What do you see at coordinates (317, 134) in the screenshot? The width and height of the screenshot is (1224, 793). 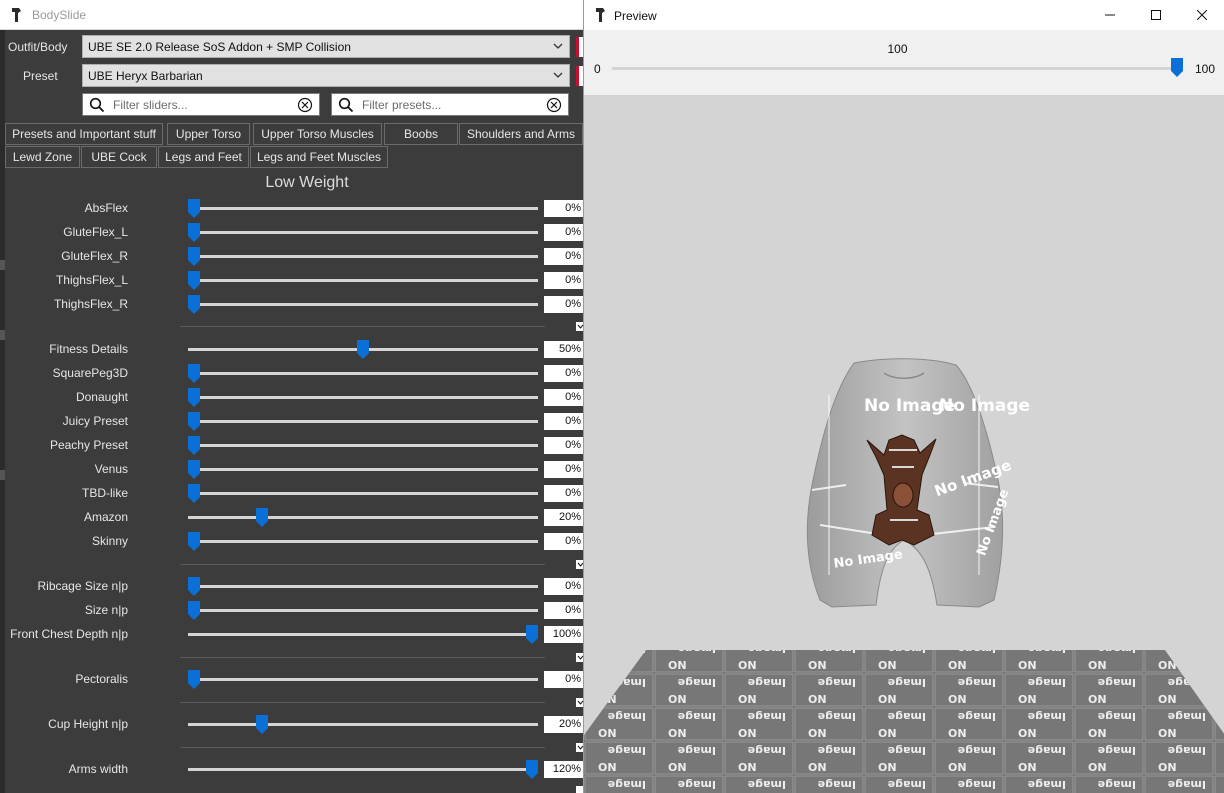 I see `tab-upper-torso-muscles: Upper Torso Muscles` at bounding box center [317, 134].